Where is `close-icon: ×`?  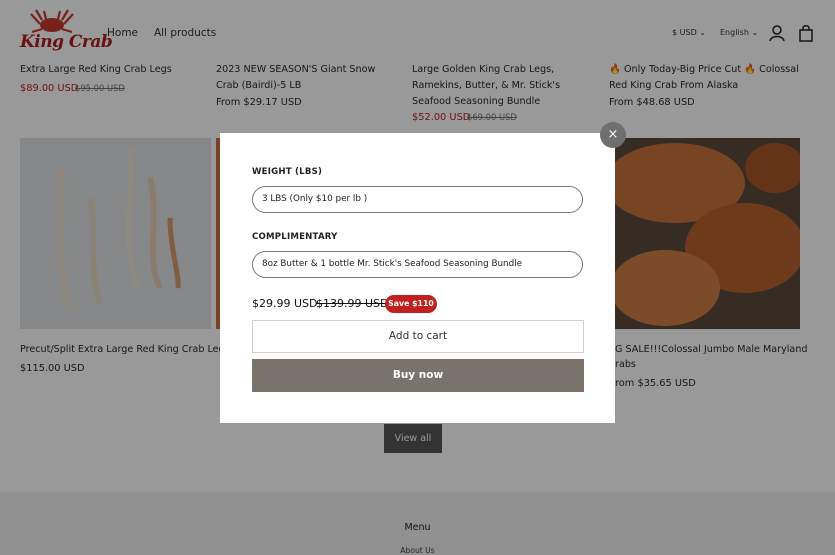
close-icon: × is located at coordinates (613, 135).